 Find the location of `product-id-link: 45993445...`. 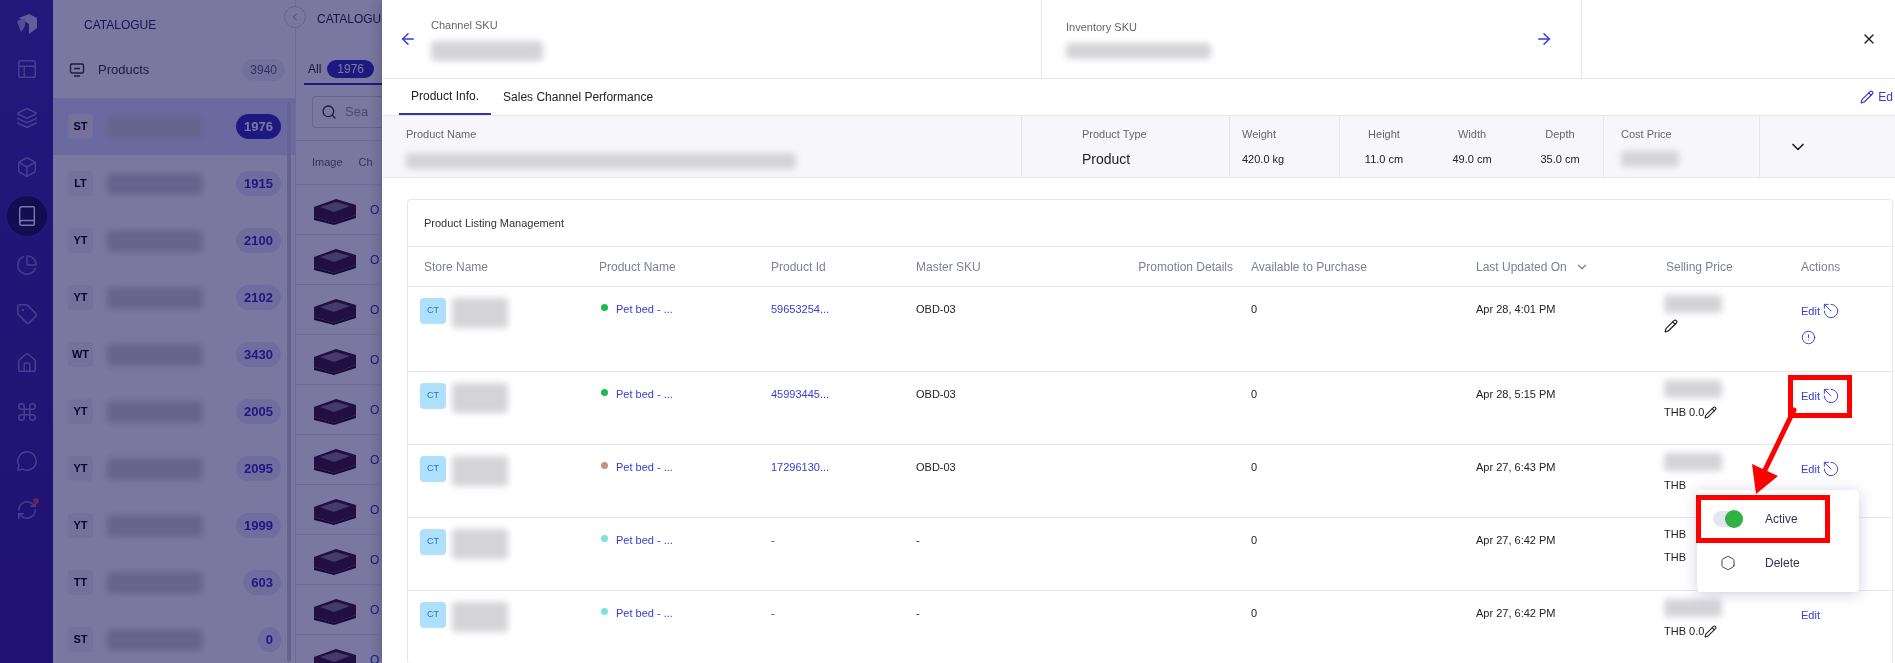

product-id-link: 45993445... is located at coordinates (800, 394).